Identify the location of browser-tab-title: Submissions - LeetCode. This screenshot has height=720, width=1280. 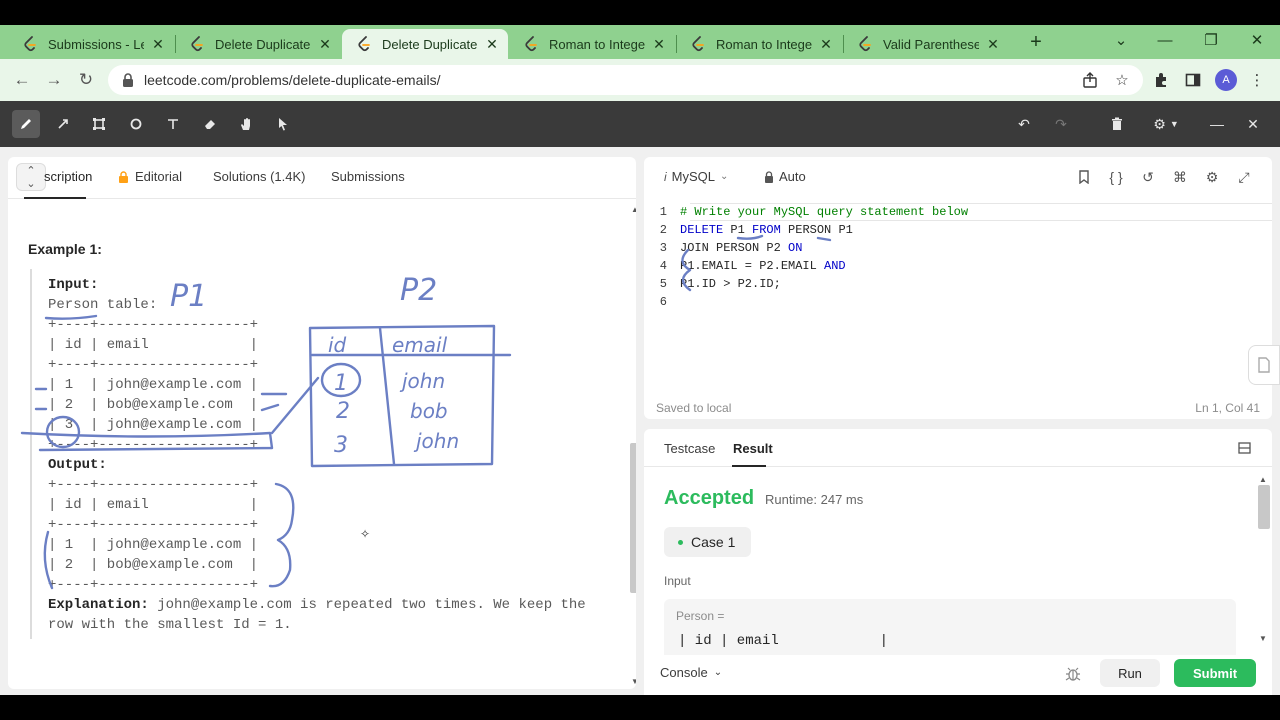
(96, 44).